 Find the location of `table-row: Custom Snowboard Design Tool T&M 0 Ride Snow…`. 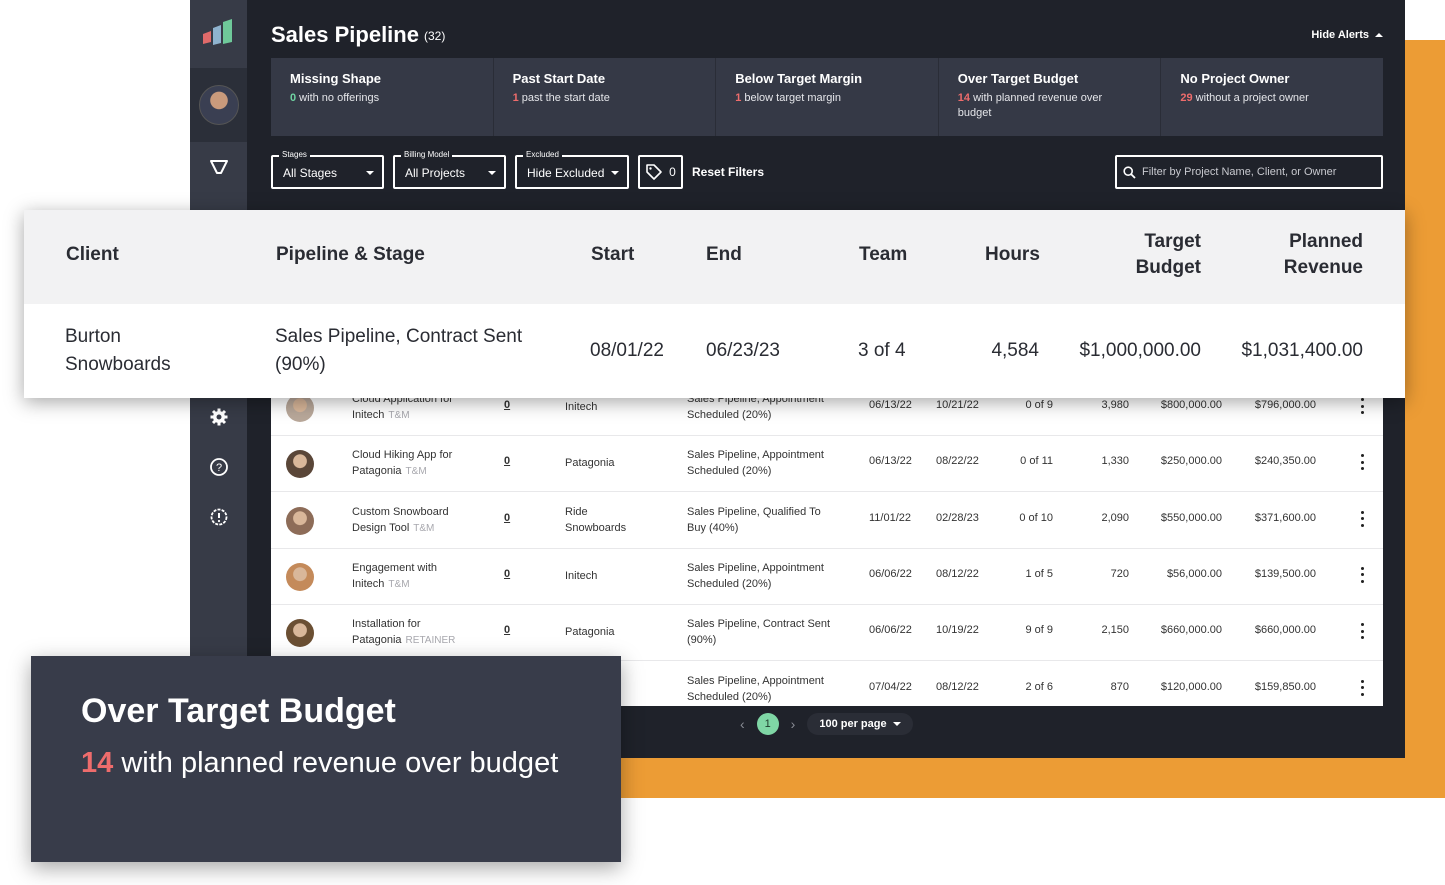

table-row: Custom Snowboard Design Tool T&M 0 Ride Snow… is located at coordinates (827, 521).